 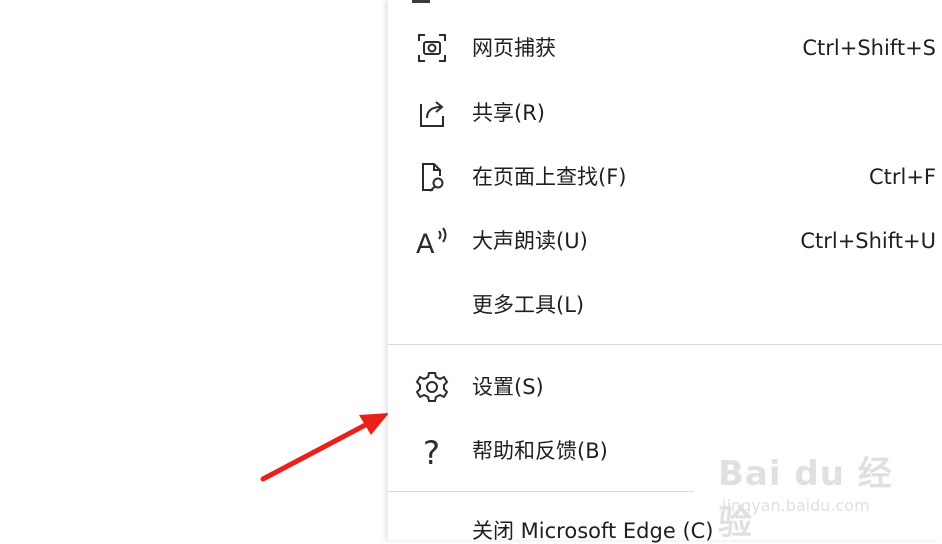 I want to click on read-aloud-icon: A, so click(x=432, y=242).